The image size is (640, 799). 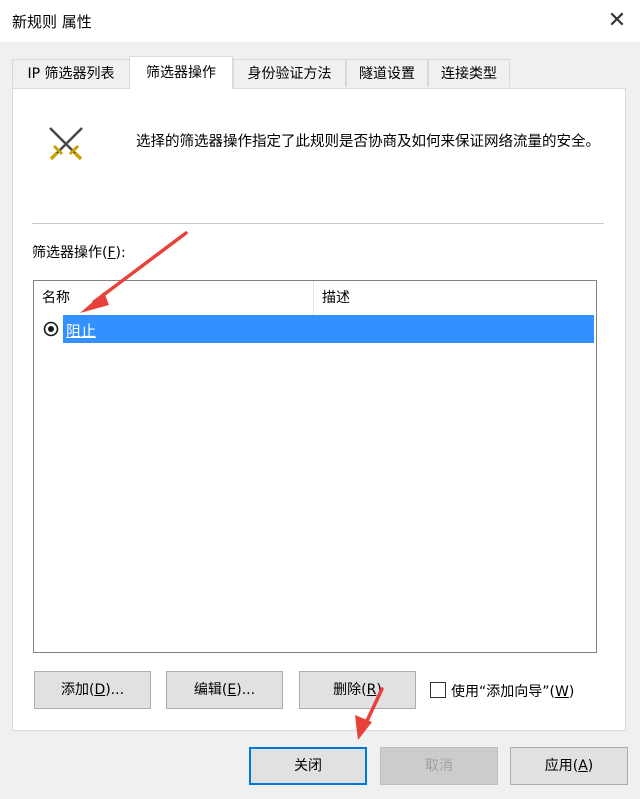 I want to click on window-title: 新规则 属性, so click(x=52, y=22).